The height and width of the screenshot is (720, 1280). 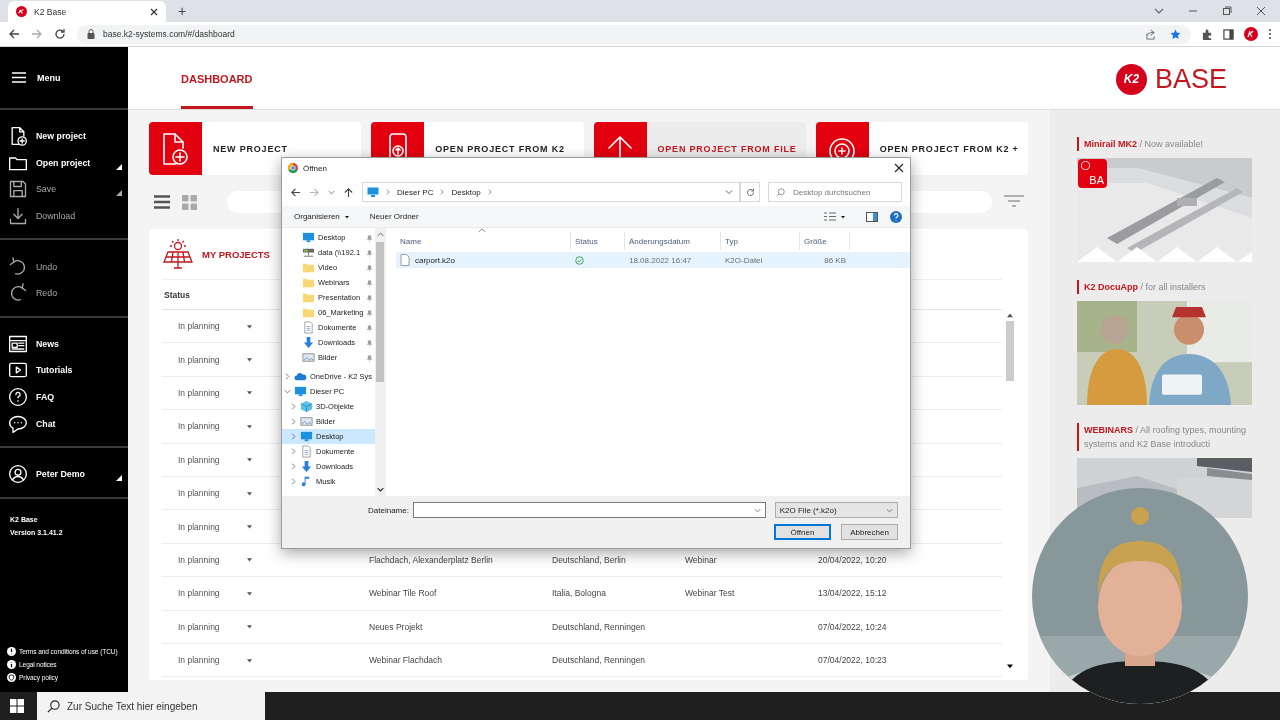 I want to click on table-cell-text: Webinar, so click(x=701, y=559).